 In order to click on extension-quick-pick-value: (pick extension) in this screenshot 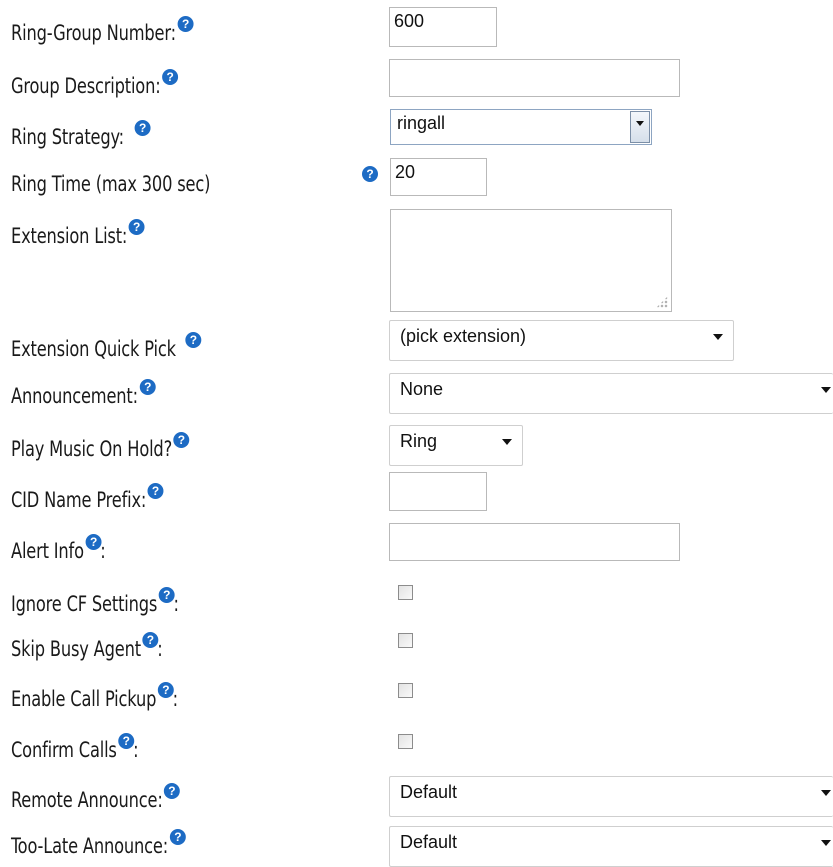, I will do `click(463, 336)`.